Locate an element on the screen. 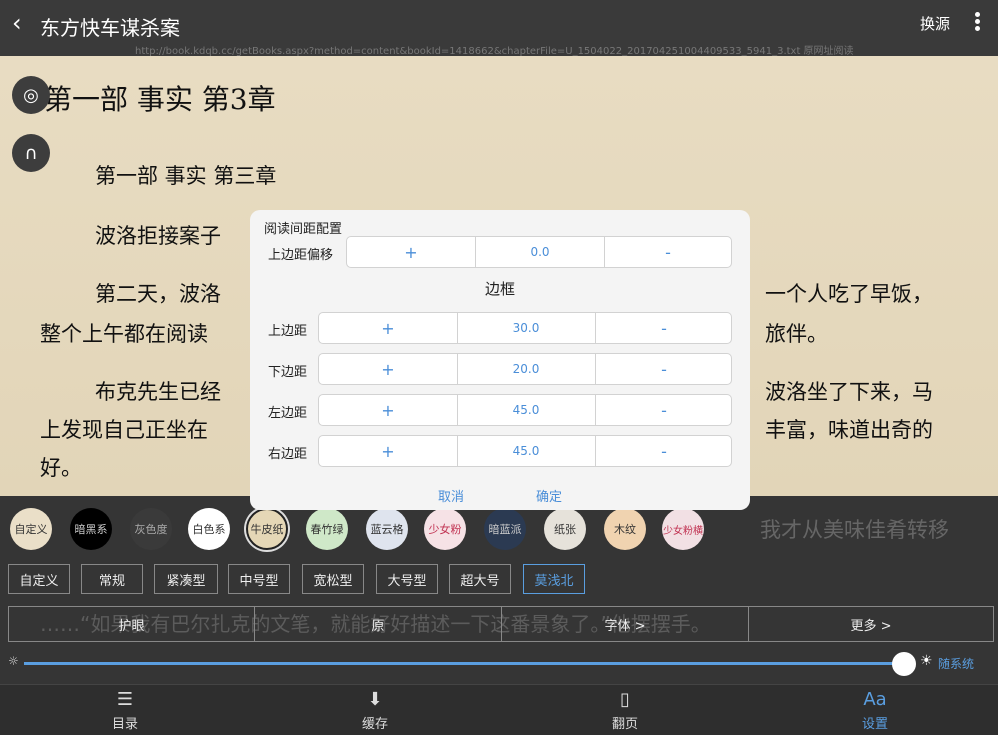 The image size is (998, 735). tab-catalog: ☰ 目录 is located at coordinates (125, 710).